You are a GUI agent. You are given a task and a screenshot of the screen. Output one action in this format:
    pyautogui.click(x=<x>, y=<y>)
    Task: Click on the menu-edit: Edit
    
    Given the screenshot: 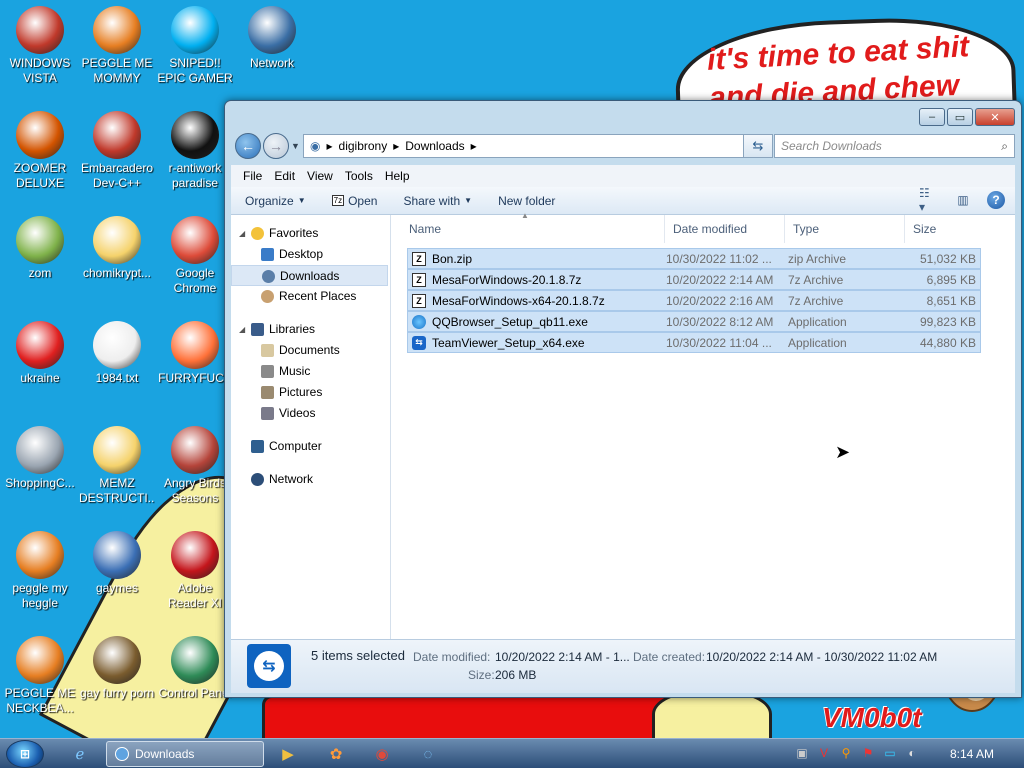 What is the action you would take?
    pyautogui.click(x=284, y=176)
    